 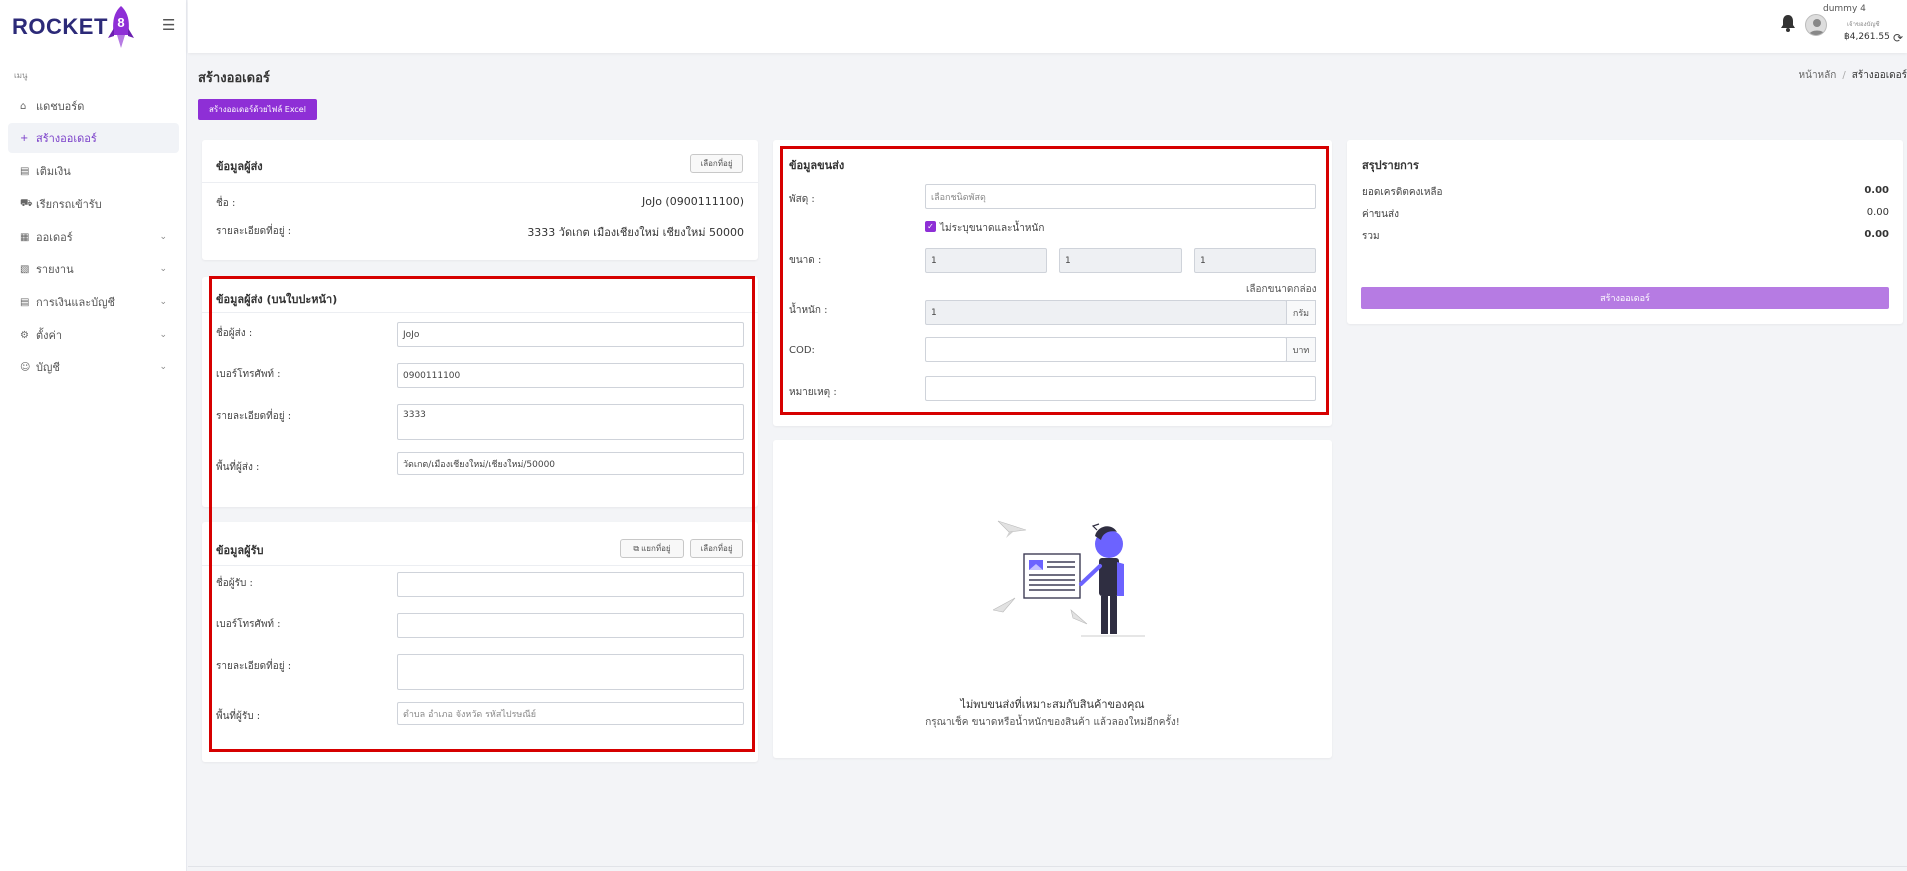 What do you see at coordinates (636, 548) in the screenshot?
I see `copy-icon: ⧉` at bounding box center [636, 548].